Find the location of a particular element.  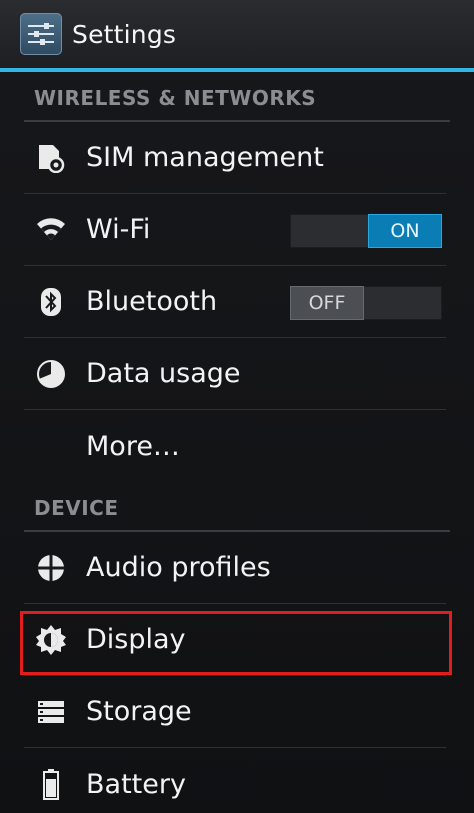

display-brightness-icon is located at coordinates (51, 640).